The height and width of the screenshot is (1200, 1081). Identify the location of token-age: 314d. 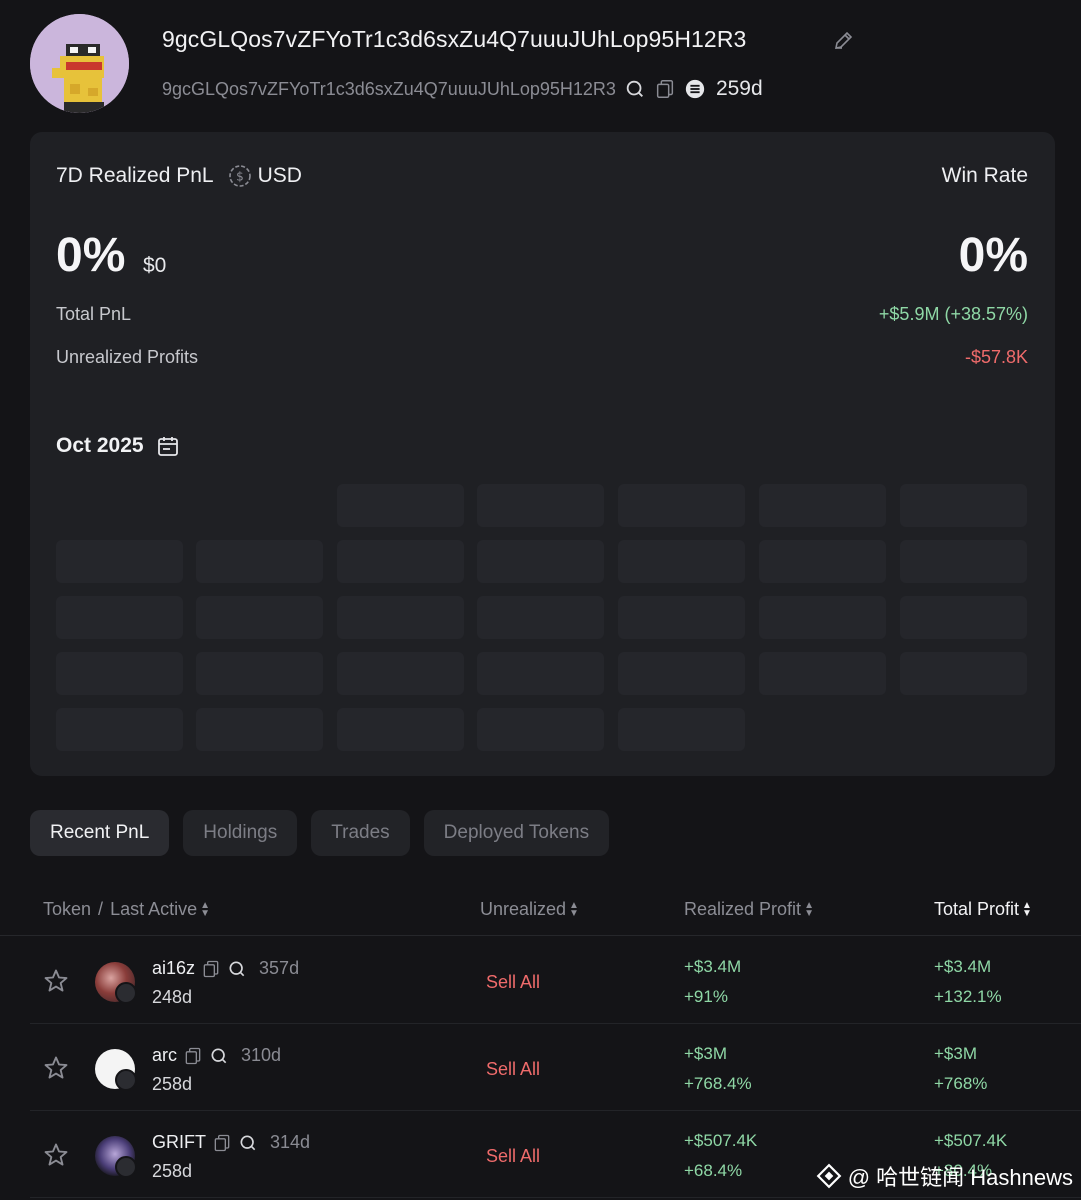
(290, 1142).